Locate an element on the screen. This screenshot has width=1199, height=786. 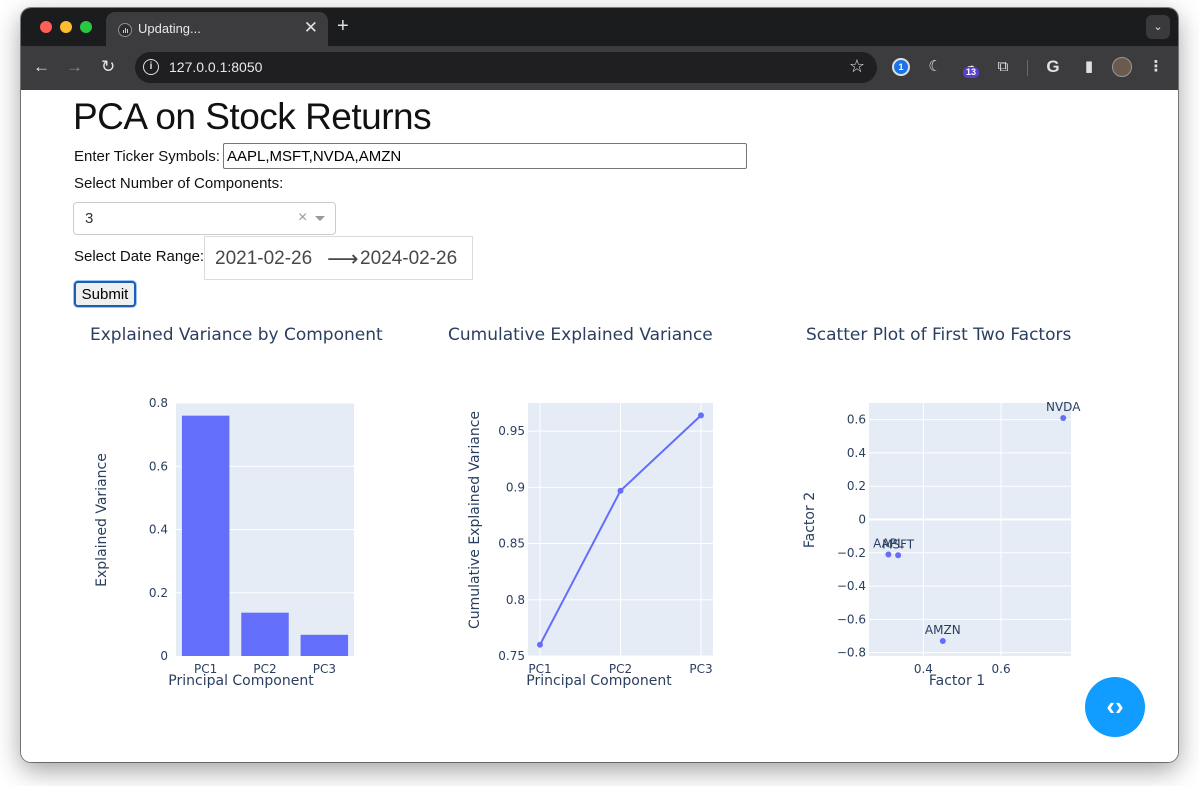
code-toggle-button: ‹› is located at coordinates (1115, 707).